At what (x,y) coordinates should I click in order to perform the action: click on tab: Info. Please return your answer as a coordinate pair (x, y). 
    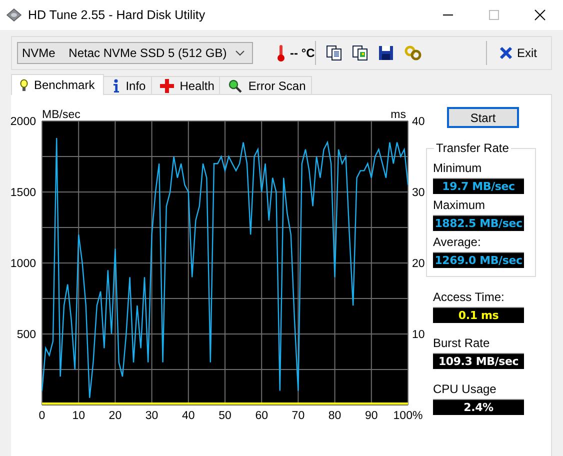
    Looking at the image, I should click on (127, 85).